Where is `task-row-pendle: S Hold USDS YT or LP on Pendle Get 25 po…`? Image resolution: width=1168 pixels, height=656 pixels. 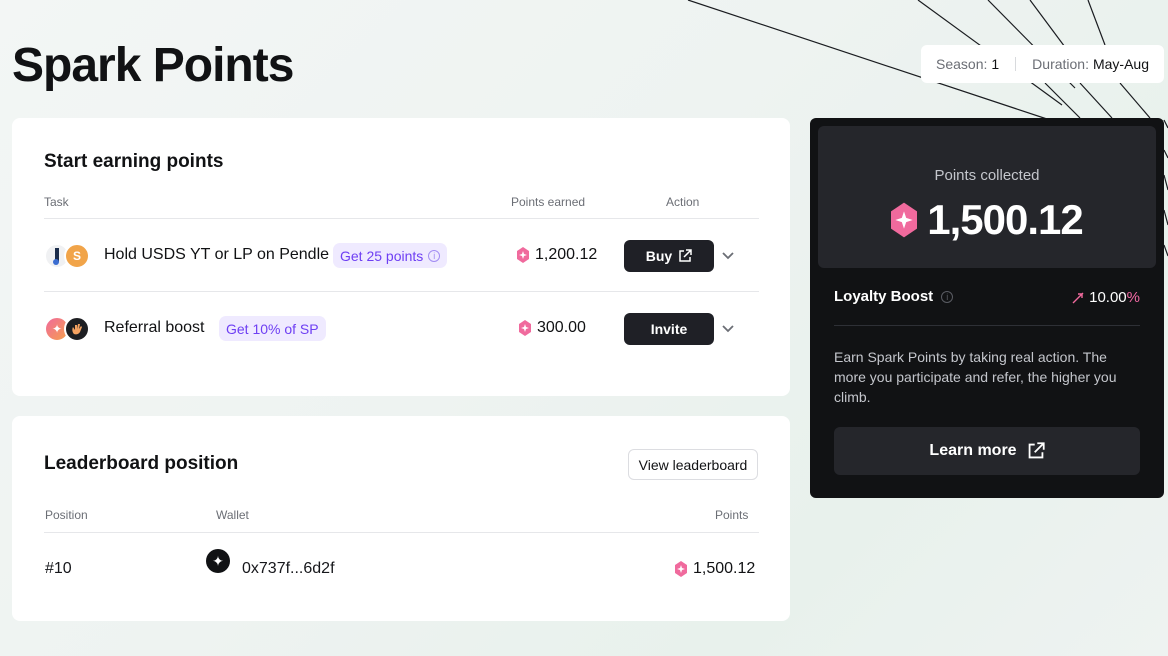
task-row-pendle: S Hold USDS YT or LP on Pendle Get 25 po… is located at coordinates (401, 255).